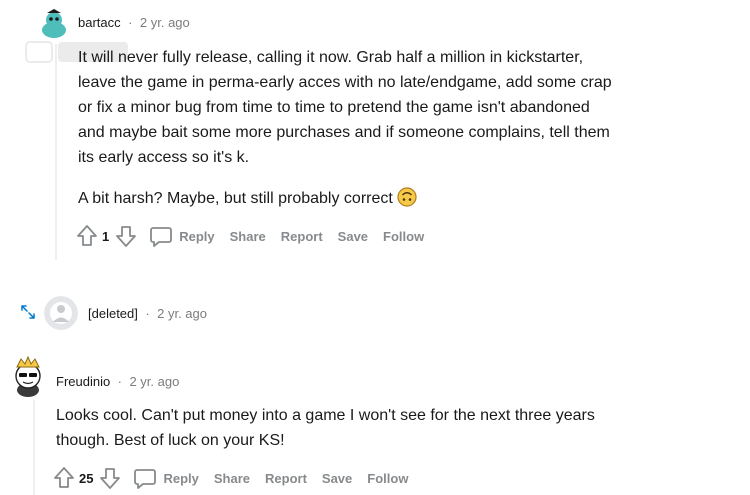 This screenshot has width=750, height=495. I want to click on upside-down-face-icon, so click(407, 201).